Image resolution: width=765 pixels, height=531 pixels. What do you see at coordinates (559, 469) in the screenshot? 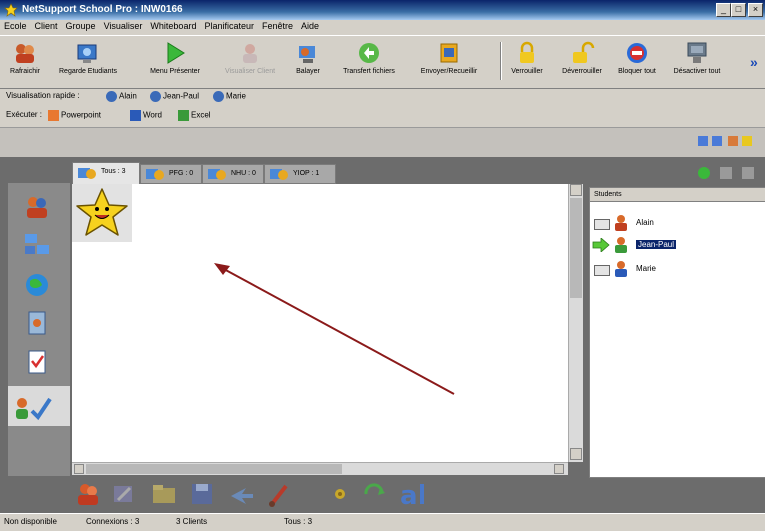
I see `scroll-right-button` at bounding box center [559, 469].